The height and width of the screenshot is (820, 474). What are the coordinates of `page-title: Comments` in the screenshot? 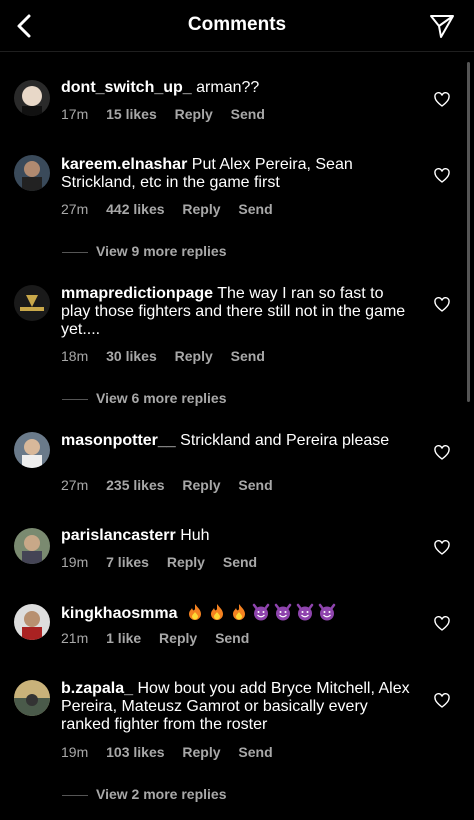 It's located at (237, 24).